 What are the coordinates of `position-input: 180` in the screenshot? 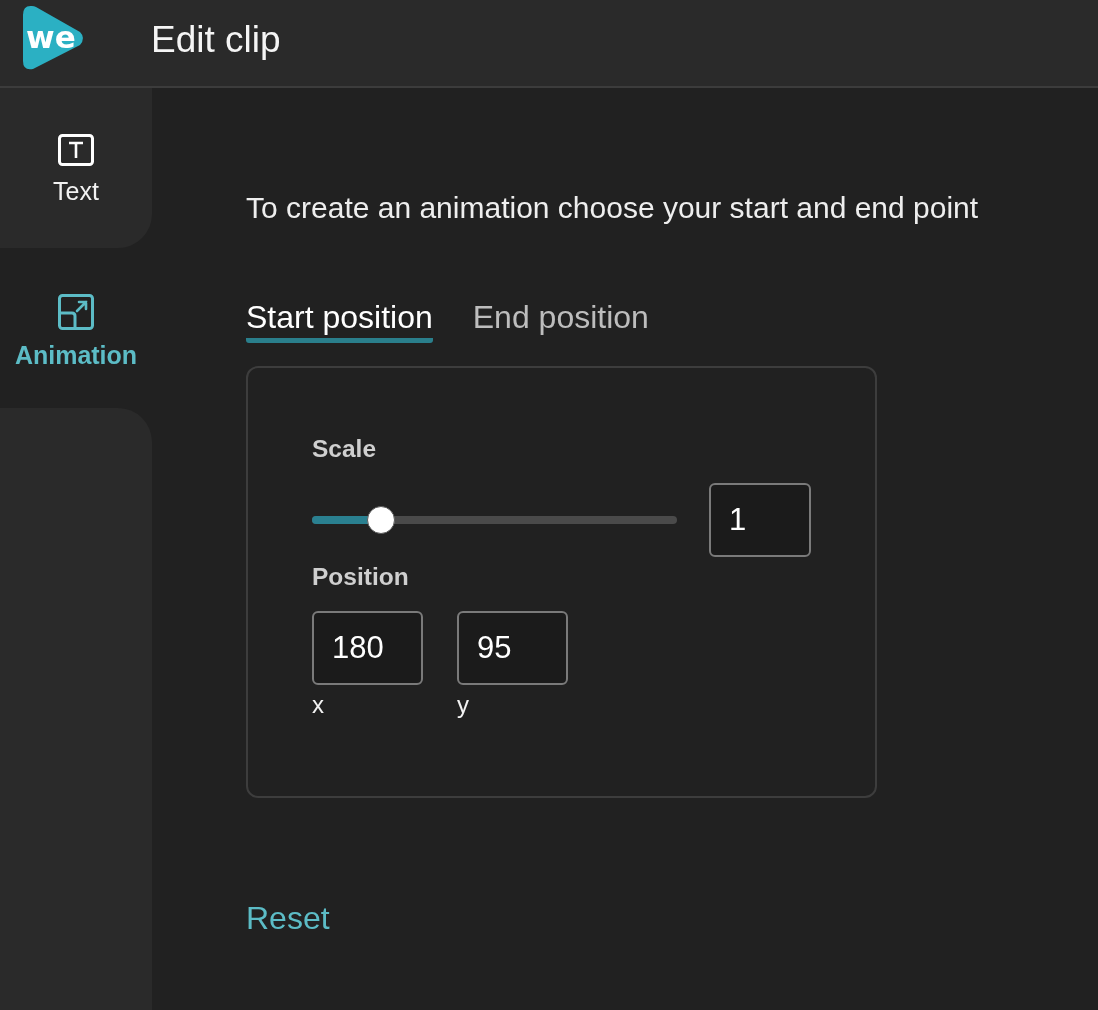 It's located at (367, 648).